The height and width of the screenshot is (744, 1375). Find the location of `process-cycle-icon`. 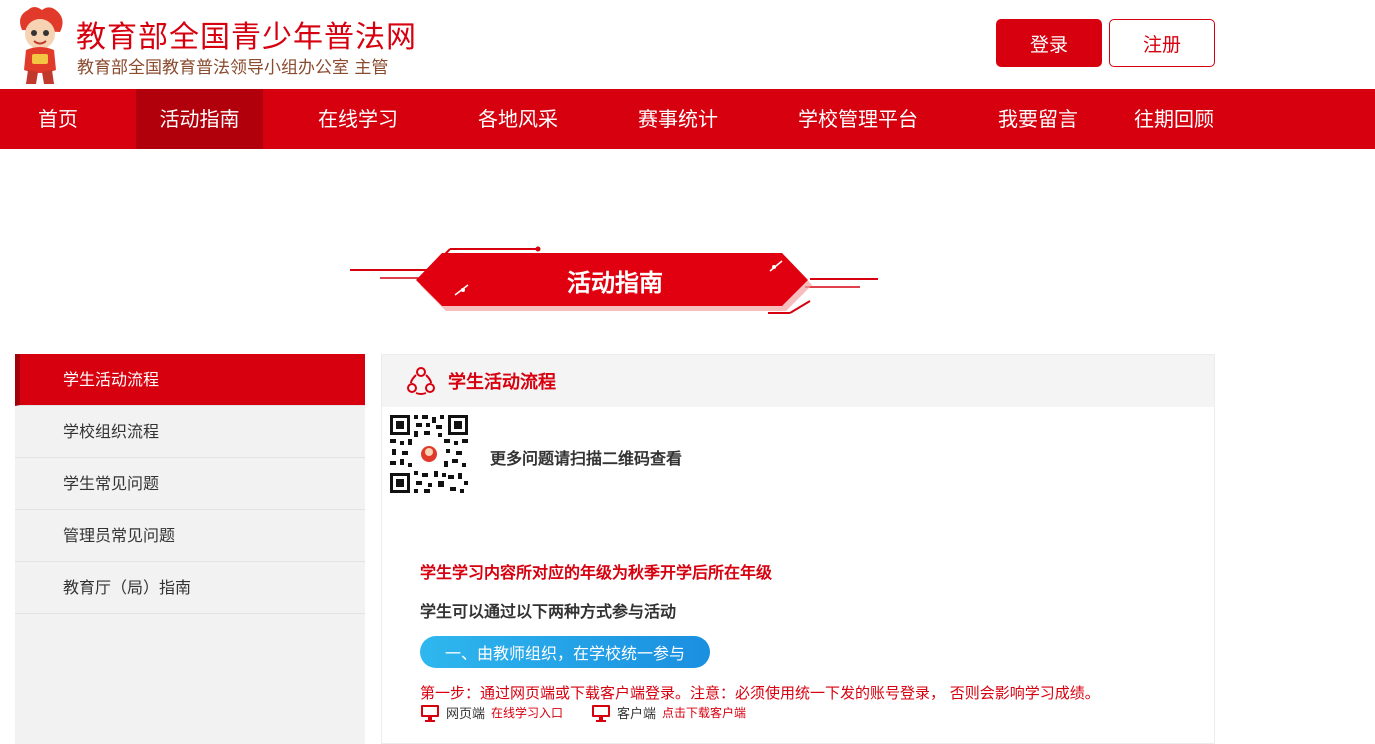

process-cycle-icon is located at coordinates (421, 381).